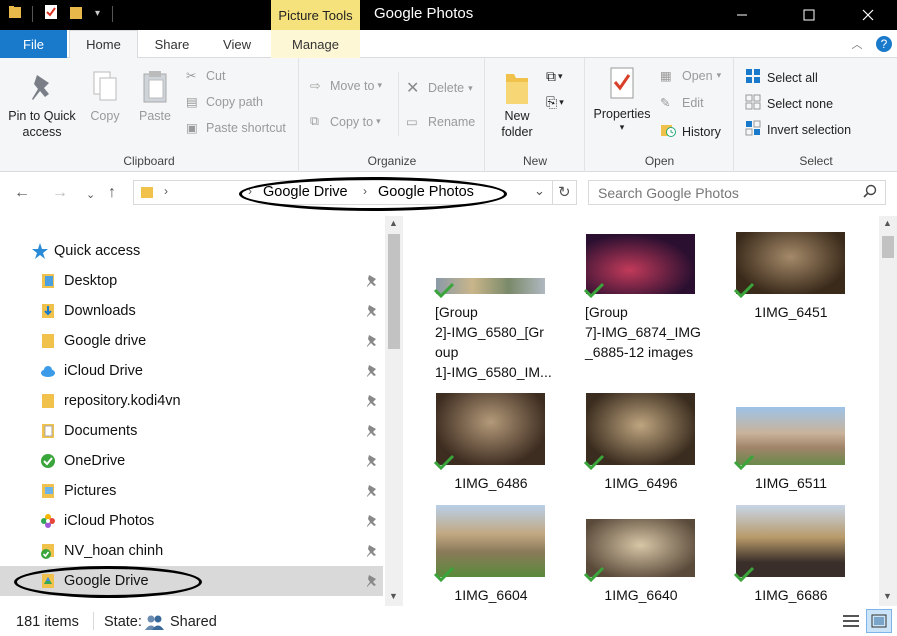  I want to click on nav-scroll-thumb, so click(394, 291).